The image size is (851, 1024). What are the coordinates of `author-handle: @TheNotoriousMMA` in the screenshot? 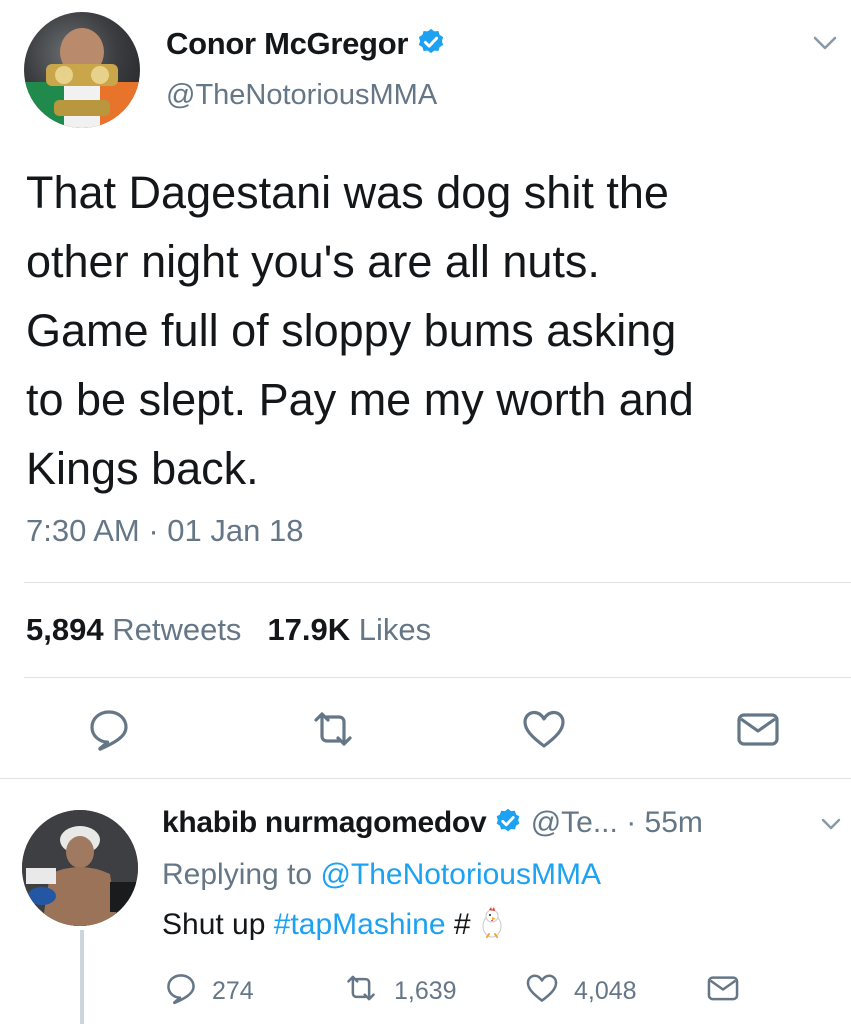 It's located at (301, 95).